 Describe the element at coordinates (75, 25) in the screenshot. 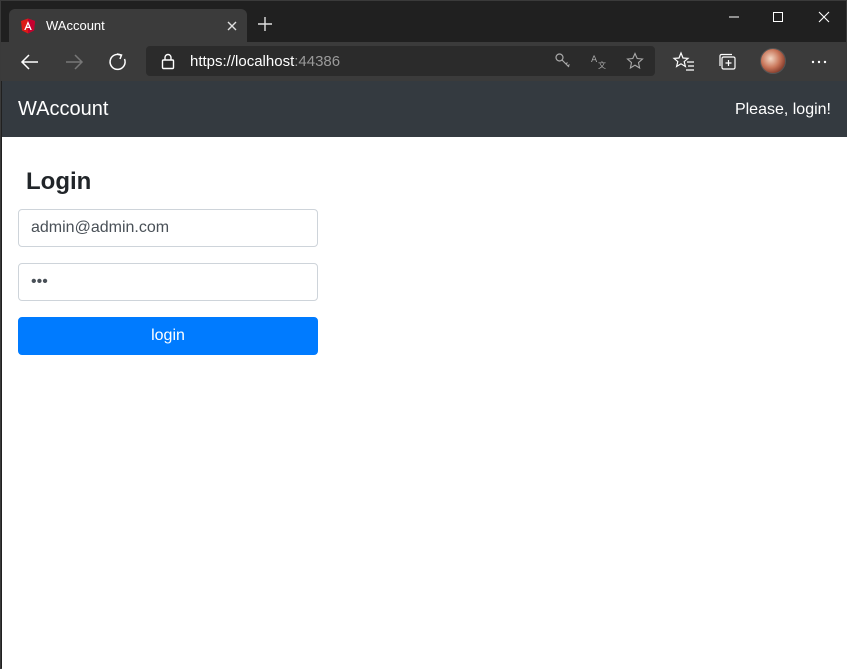

I see `tab-title: WAccount` at that location.